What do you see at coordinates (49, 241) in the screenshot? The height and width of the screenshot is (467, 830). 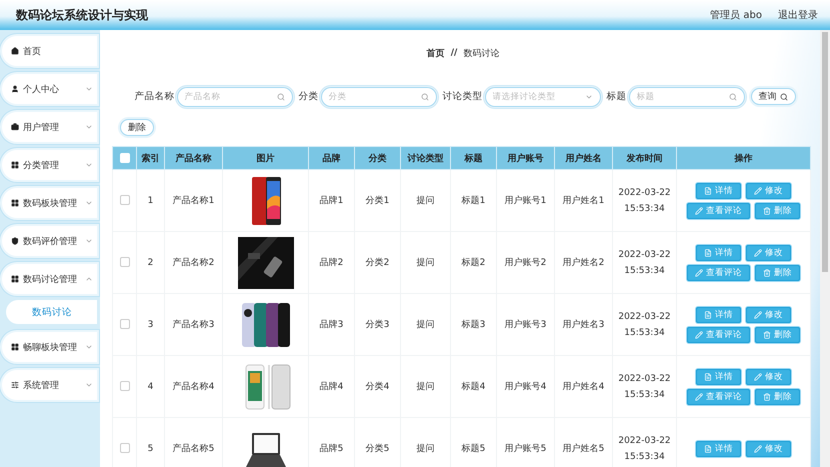 I see `sidebar-item: 数码评价管理` at bounding box center [49, 241].